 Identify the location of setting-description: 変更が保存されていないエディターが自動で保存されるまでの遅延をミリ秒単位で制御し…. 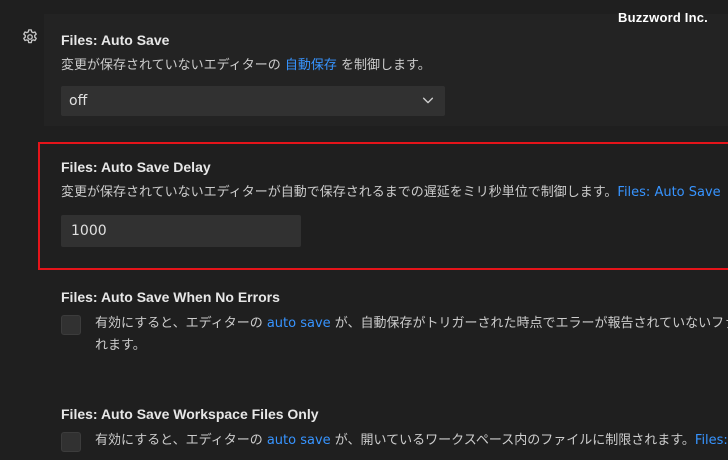
(394, 193).